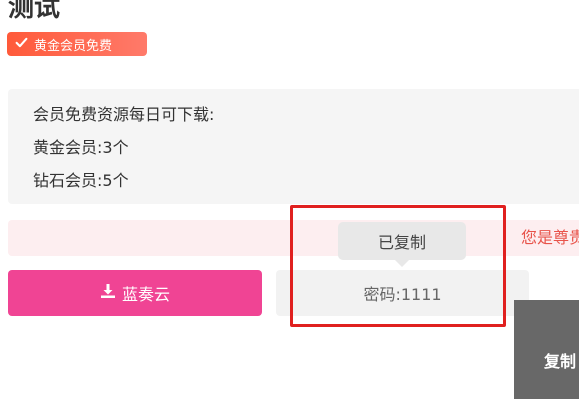 Image resolution: width=579 pixels, height=399 pixels. I want to click on password-label: 密码:1111, so click(402, 294).